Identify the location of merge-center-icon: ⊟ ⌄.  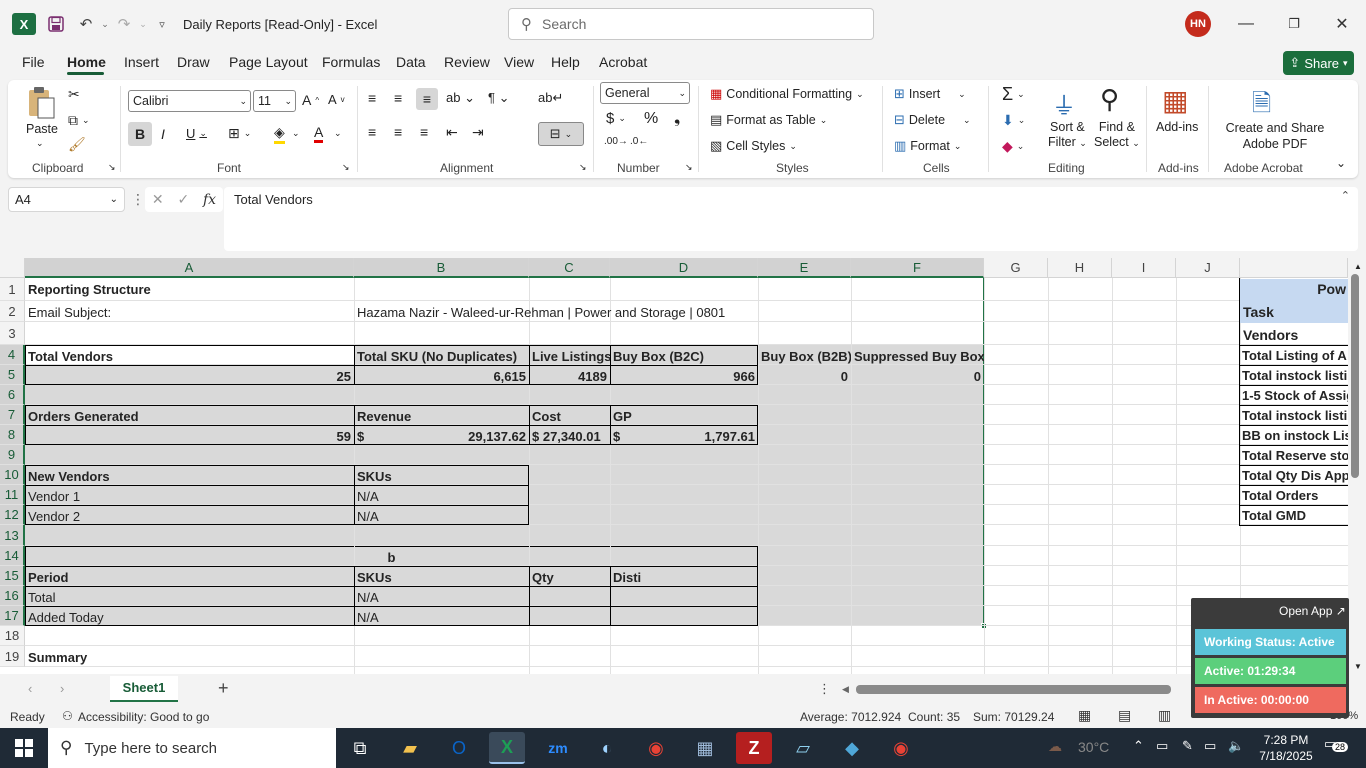
(561, 134).